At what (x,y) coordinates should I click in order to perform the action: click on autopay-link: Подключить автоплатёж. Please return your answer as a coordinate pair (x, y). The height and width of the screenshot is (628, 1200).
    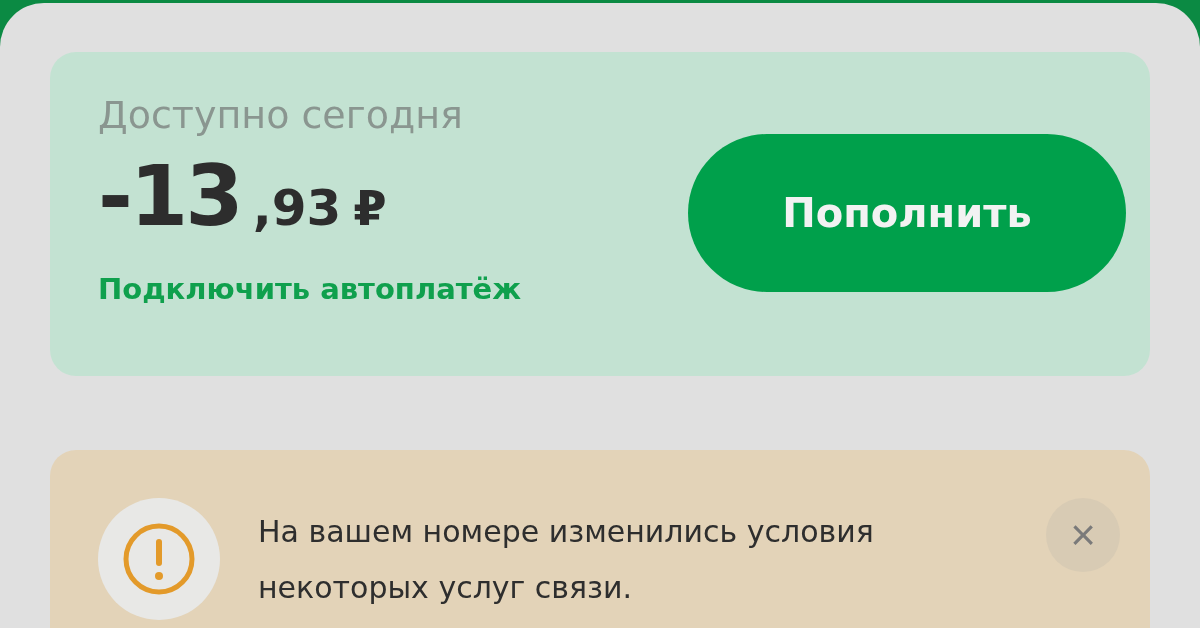
    Looking at the image, I should click on (310, 289).